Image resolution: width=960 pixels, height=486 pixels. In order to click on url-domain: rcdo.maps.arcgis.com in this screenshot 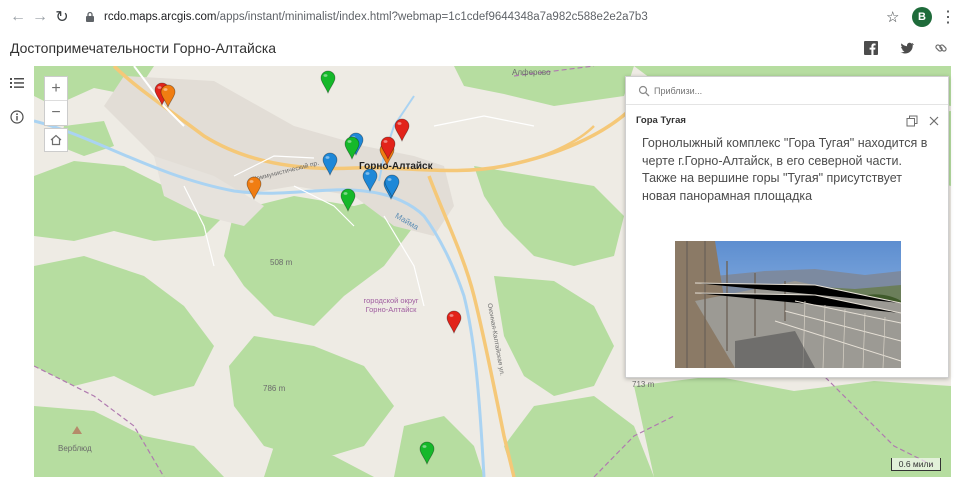, I will do `click(160, 17)`.